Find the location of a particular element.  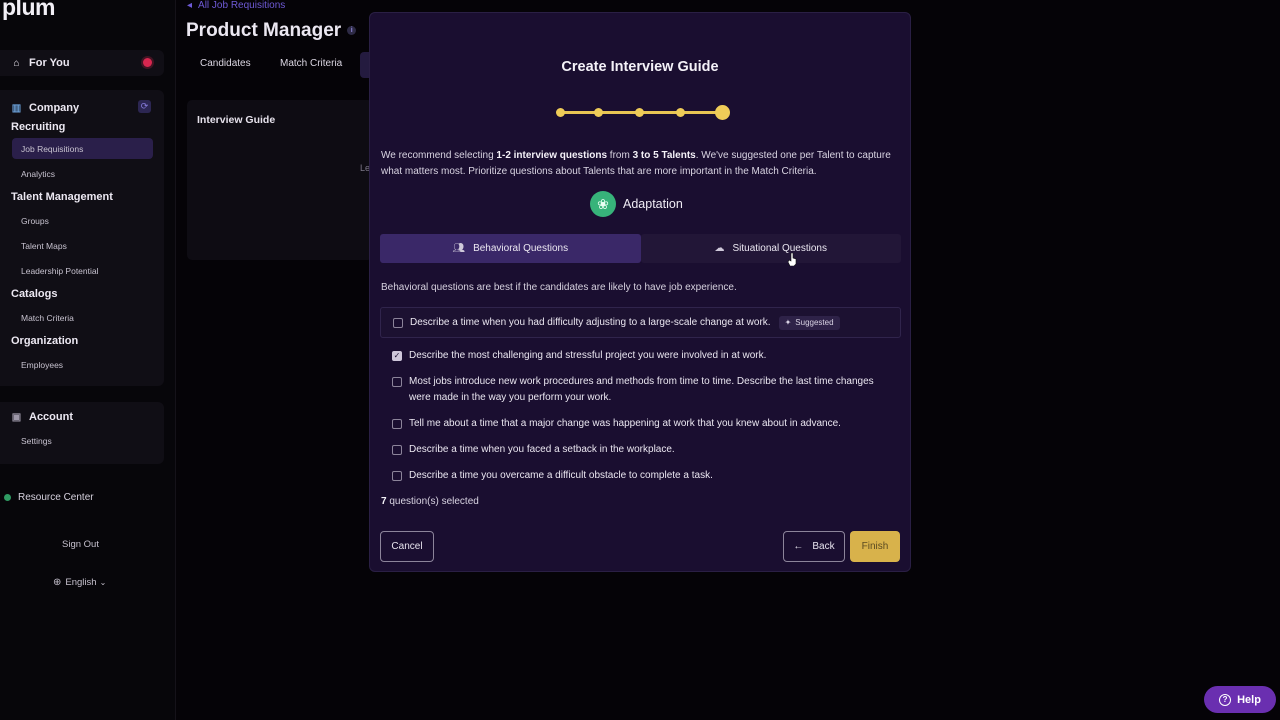

breadcrumb: ◂ All Job Requisitions is located at coordinates (236, 5).